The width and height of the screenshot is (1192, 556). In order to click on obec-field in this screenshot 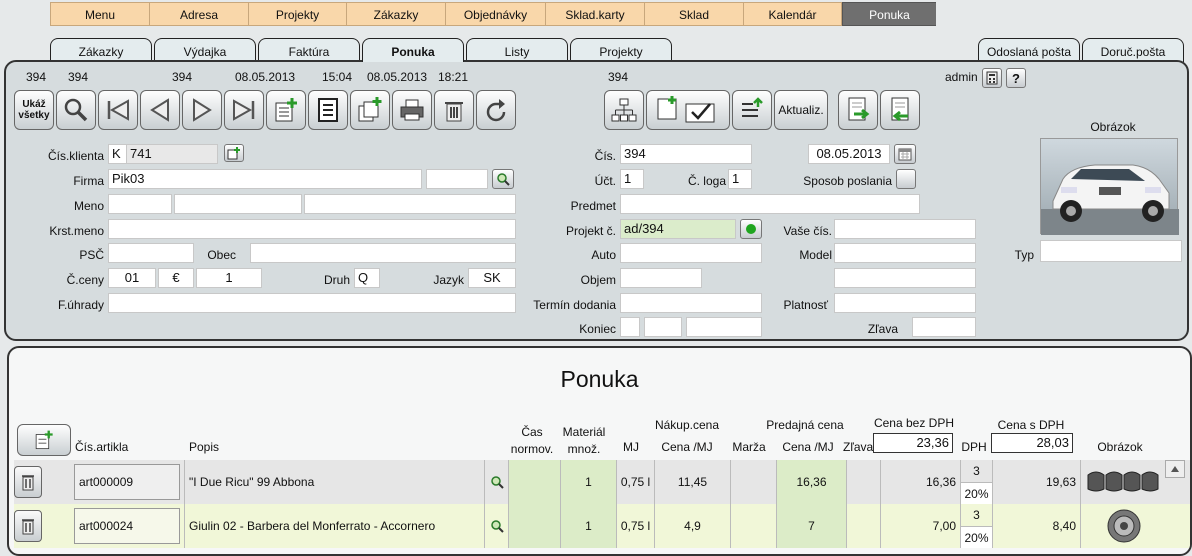, I will do `click(383, 253)`.